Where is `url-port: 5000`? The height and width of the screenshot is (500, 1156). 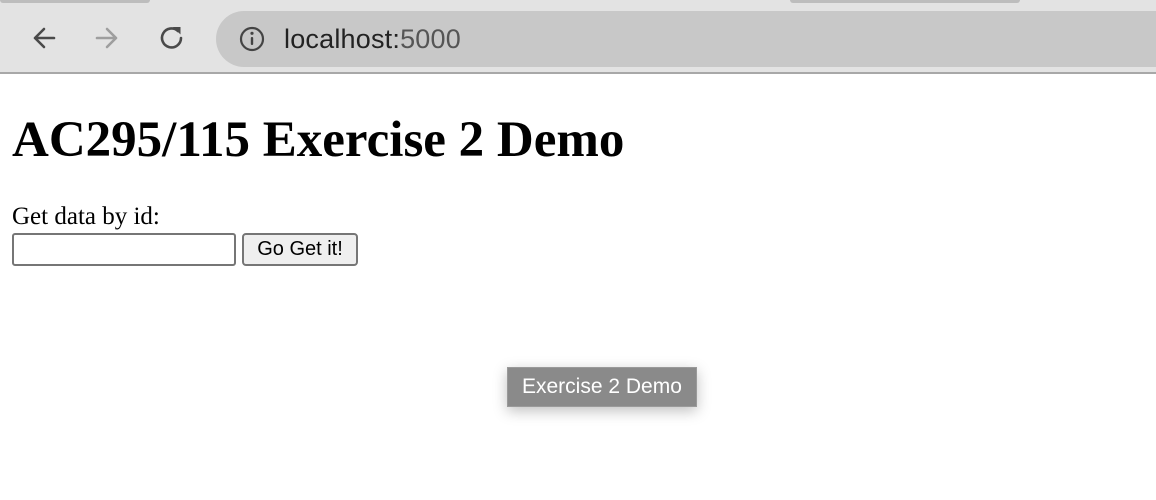
url-port: 5000 is located at coordinates (430, 39).